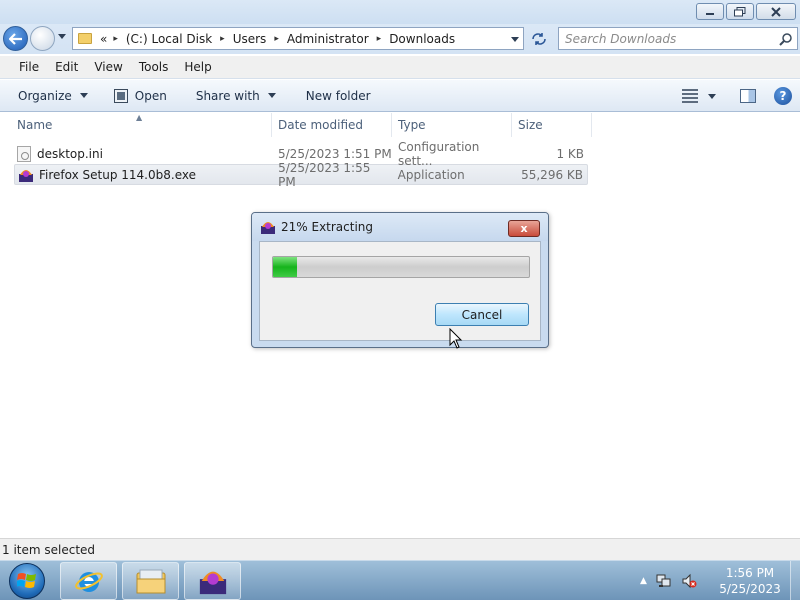  Describe the element at coordinates (783, 96) in the screenshot. I see `help-icon: ?` at that location.